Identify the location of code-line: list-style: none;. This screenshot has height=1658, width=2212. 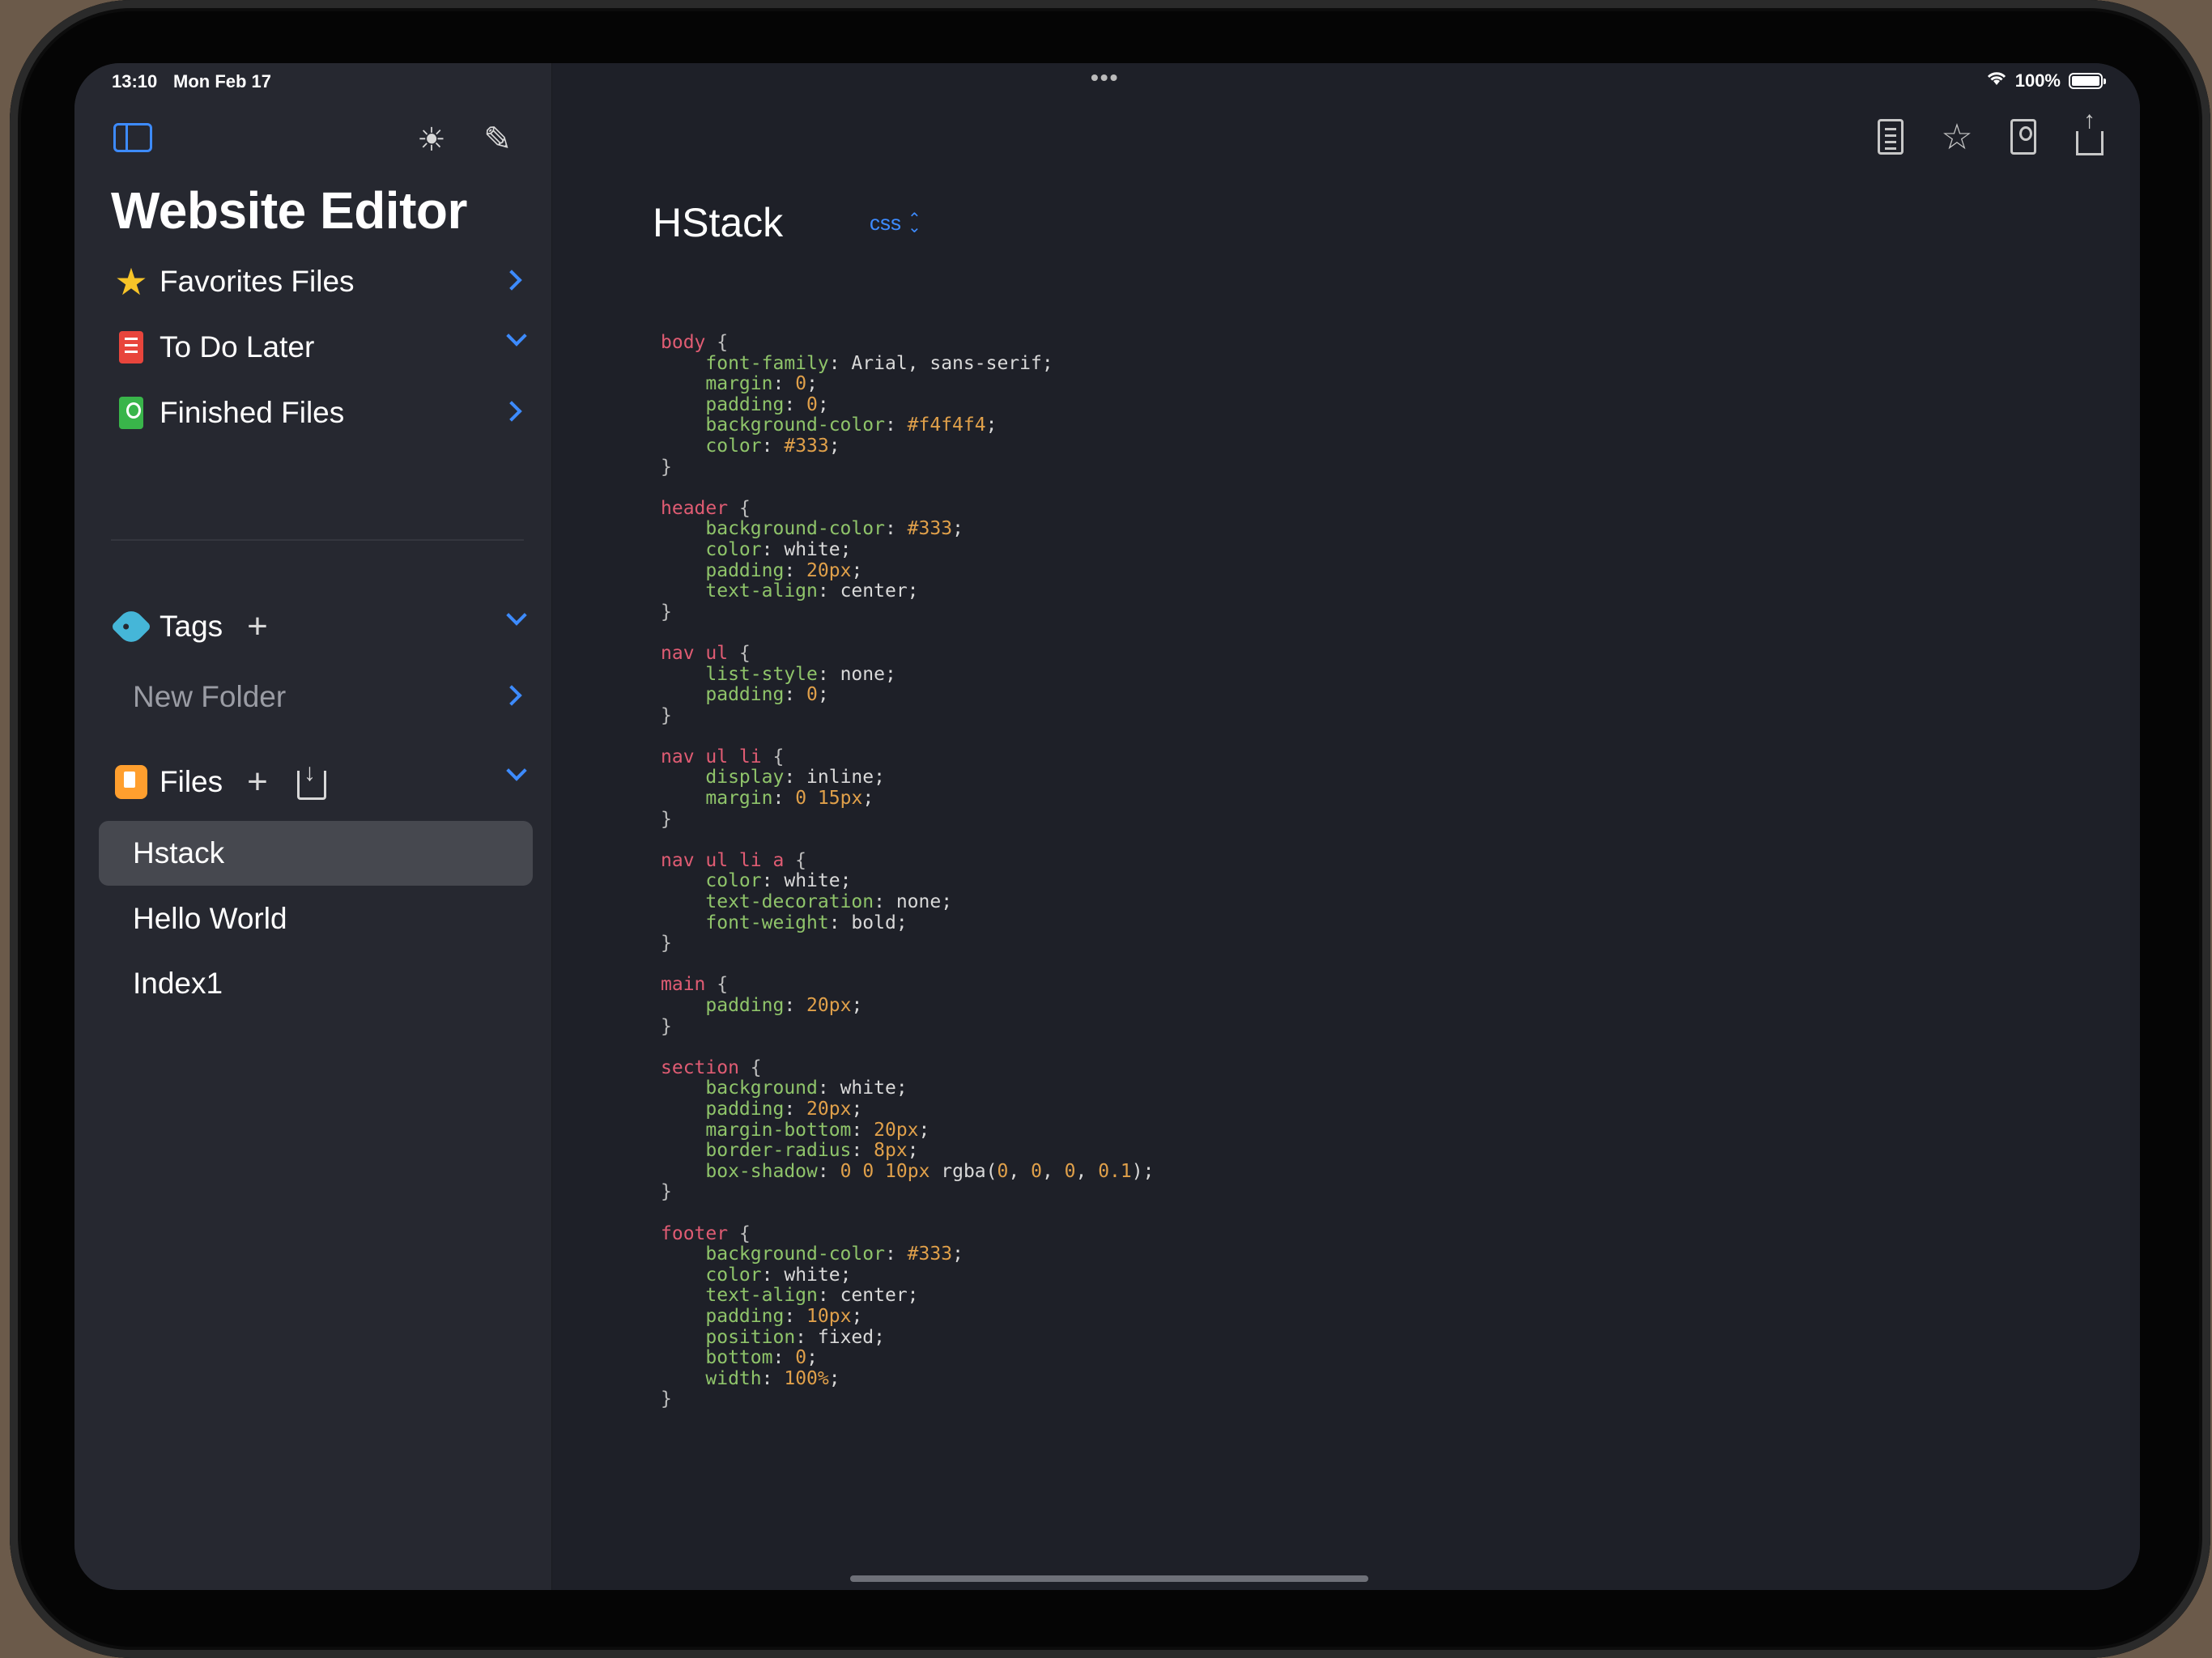
(800, 674).